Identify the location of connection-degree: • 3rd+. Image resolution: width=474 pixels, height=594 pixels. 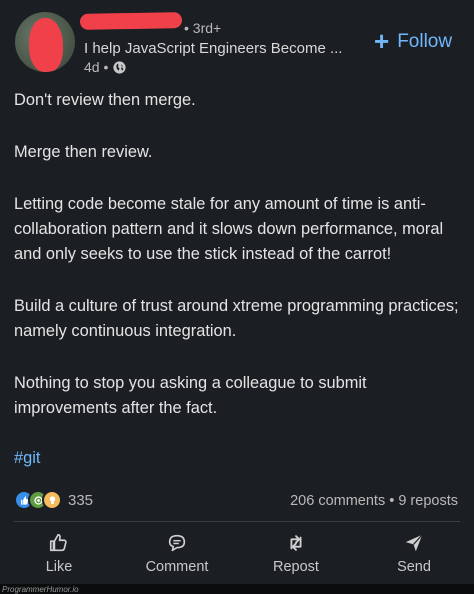
(203, 28).